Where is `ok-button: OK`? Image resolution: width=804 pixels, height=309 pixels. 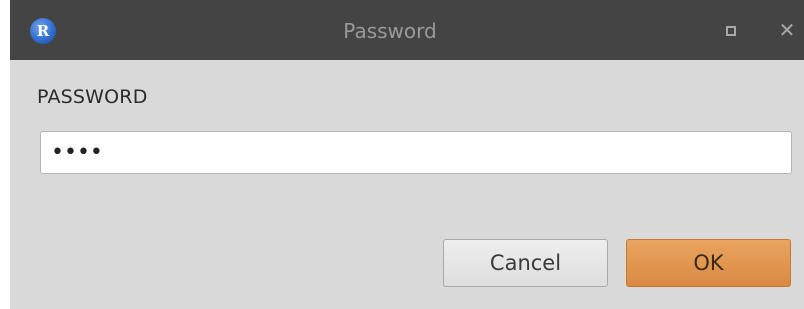
ok-button: OK is located at coordinates (708, 263).